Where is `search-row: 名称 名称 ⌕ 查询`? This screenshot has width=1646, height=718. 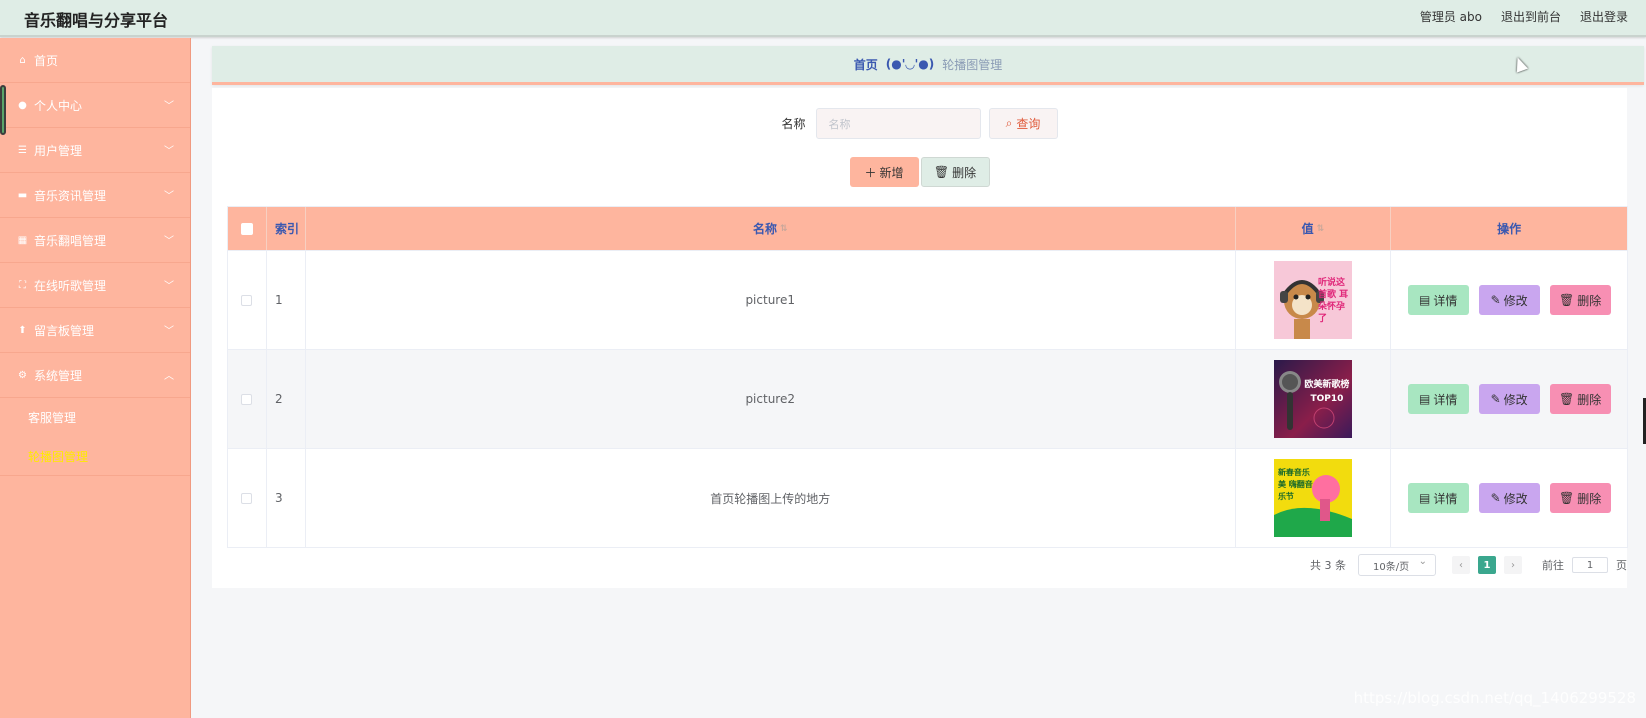 search-row: 名称 名称 ⌕ 查询 is located at coordinates (919, 123).